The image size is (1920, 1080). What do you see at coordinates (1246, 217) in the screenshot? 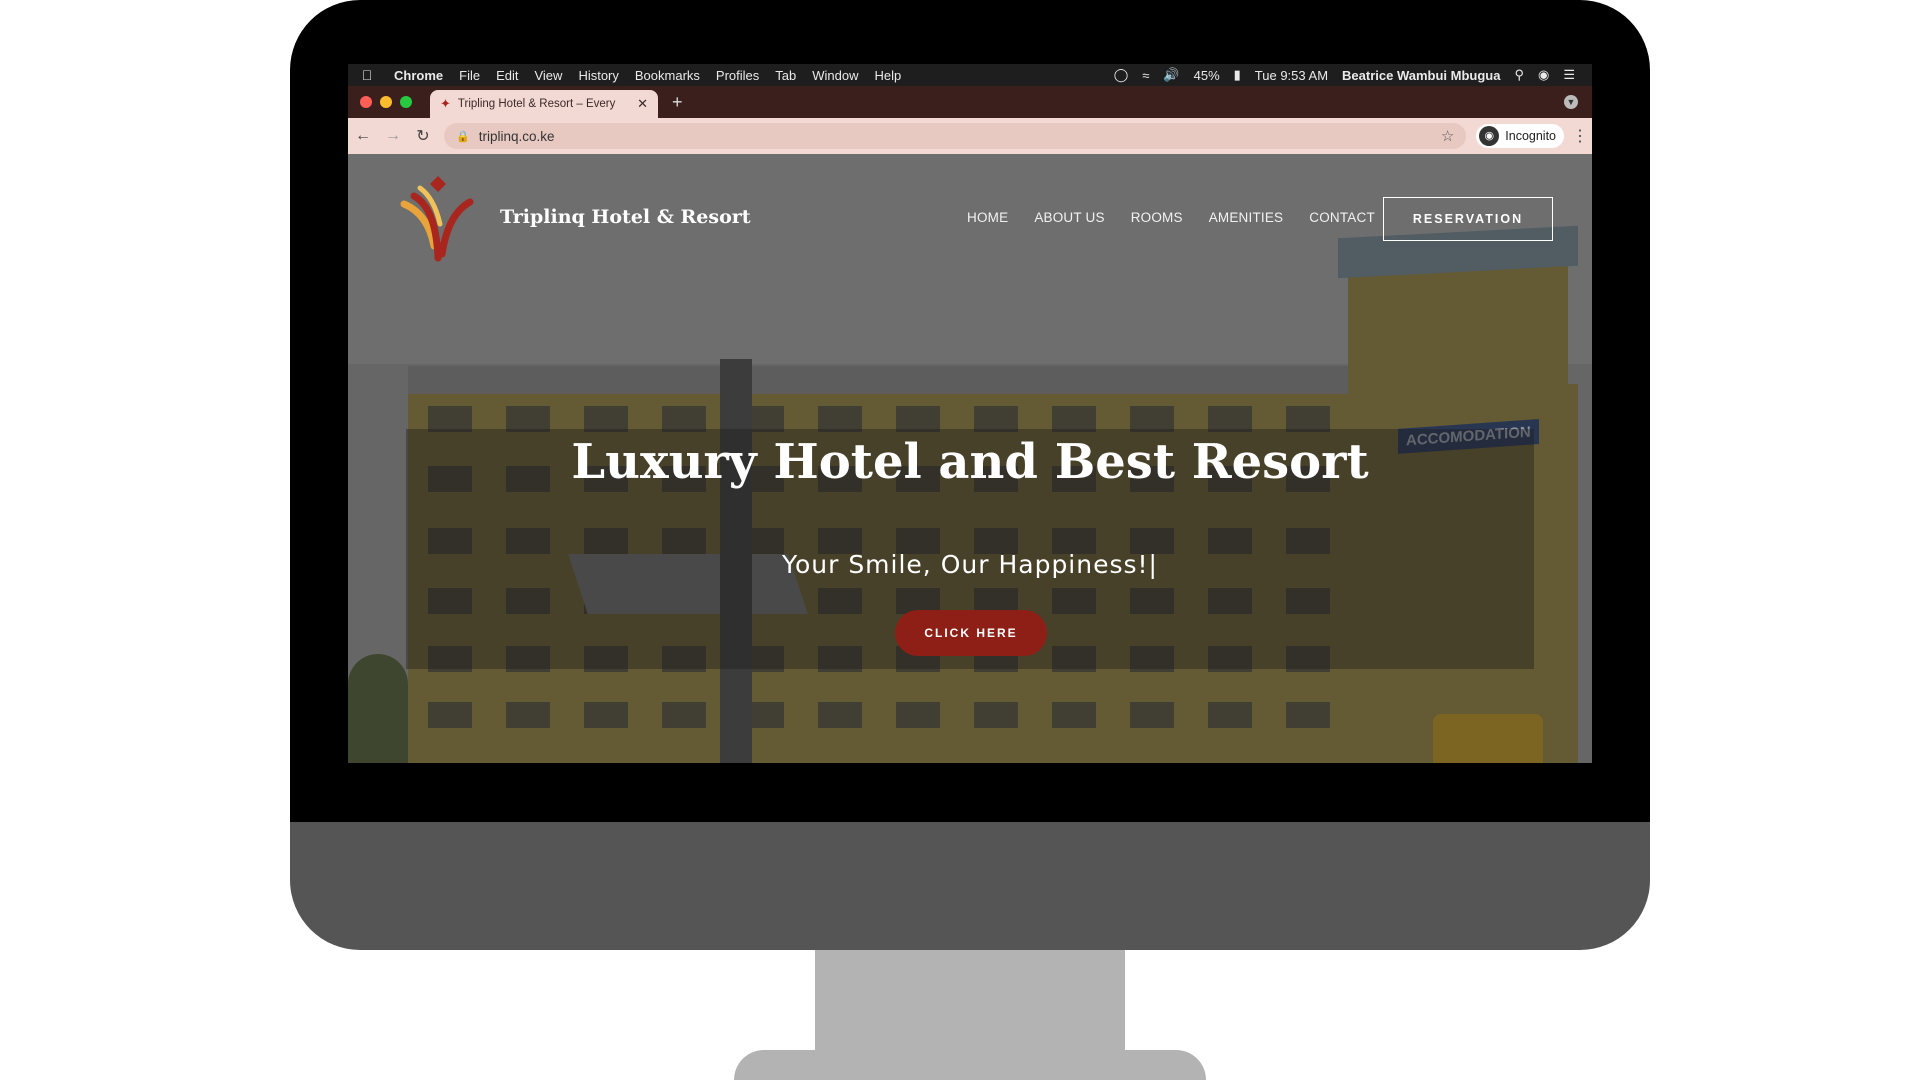
I see `nav-amenities: AMENITIES` at bounding box center [1246, 217].